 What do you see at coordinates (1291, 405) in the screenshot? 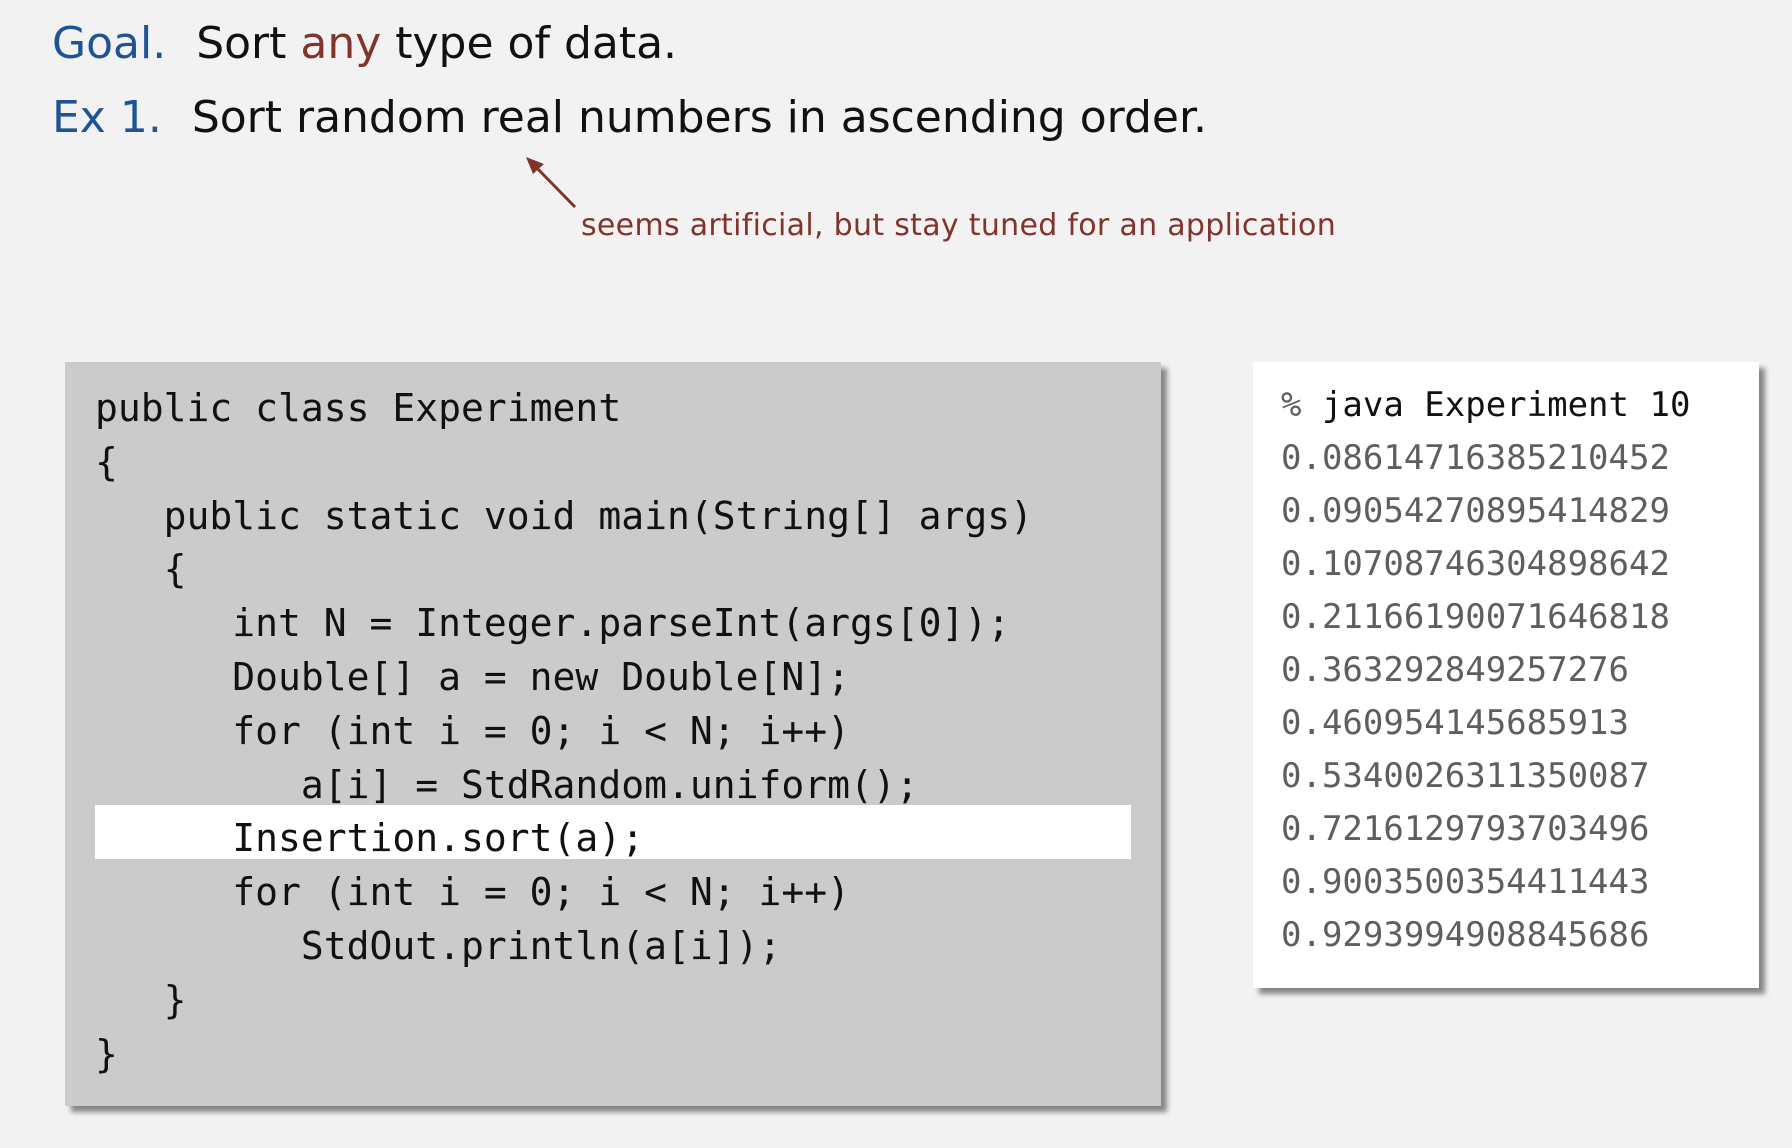
I see `terminal-prompt: %` at bounding box center [1291, 405].